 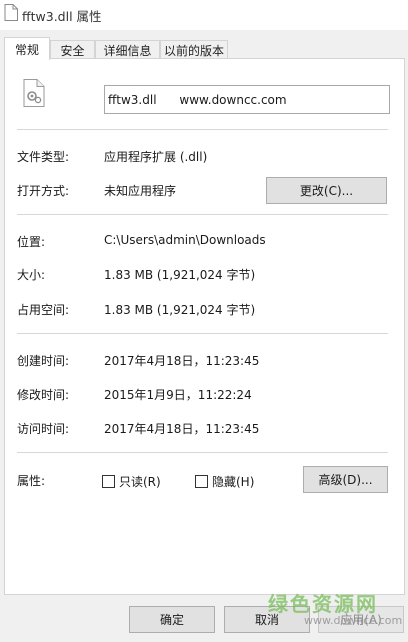 I want to click on modified-value: 2015年1月9日，11:22:24, so click(x=178, y=395).